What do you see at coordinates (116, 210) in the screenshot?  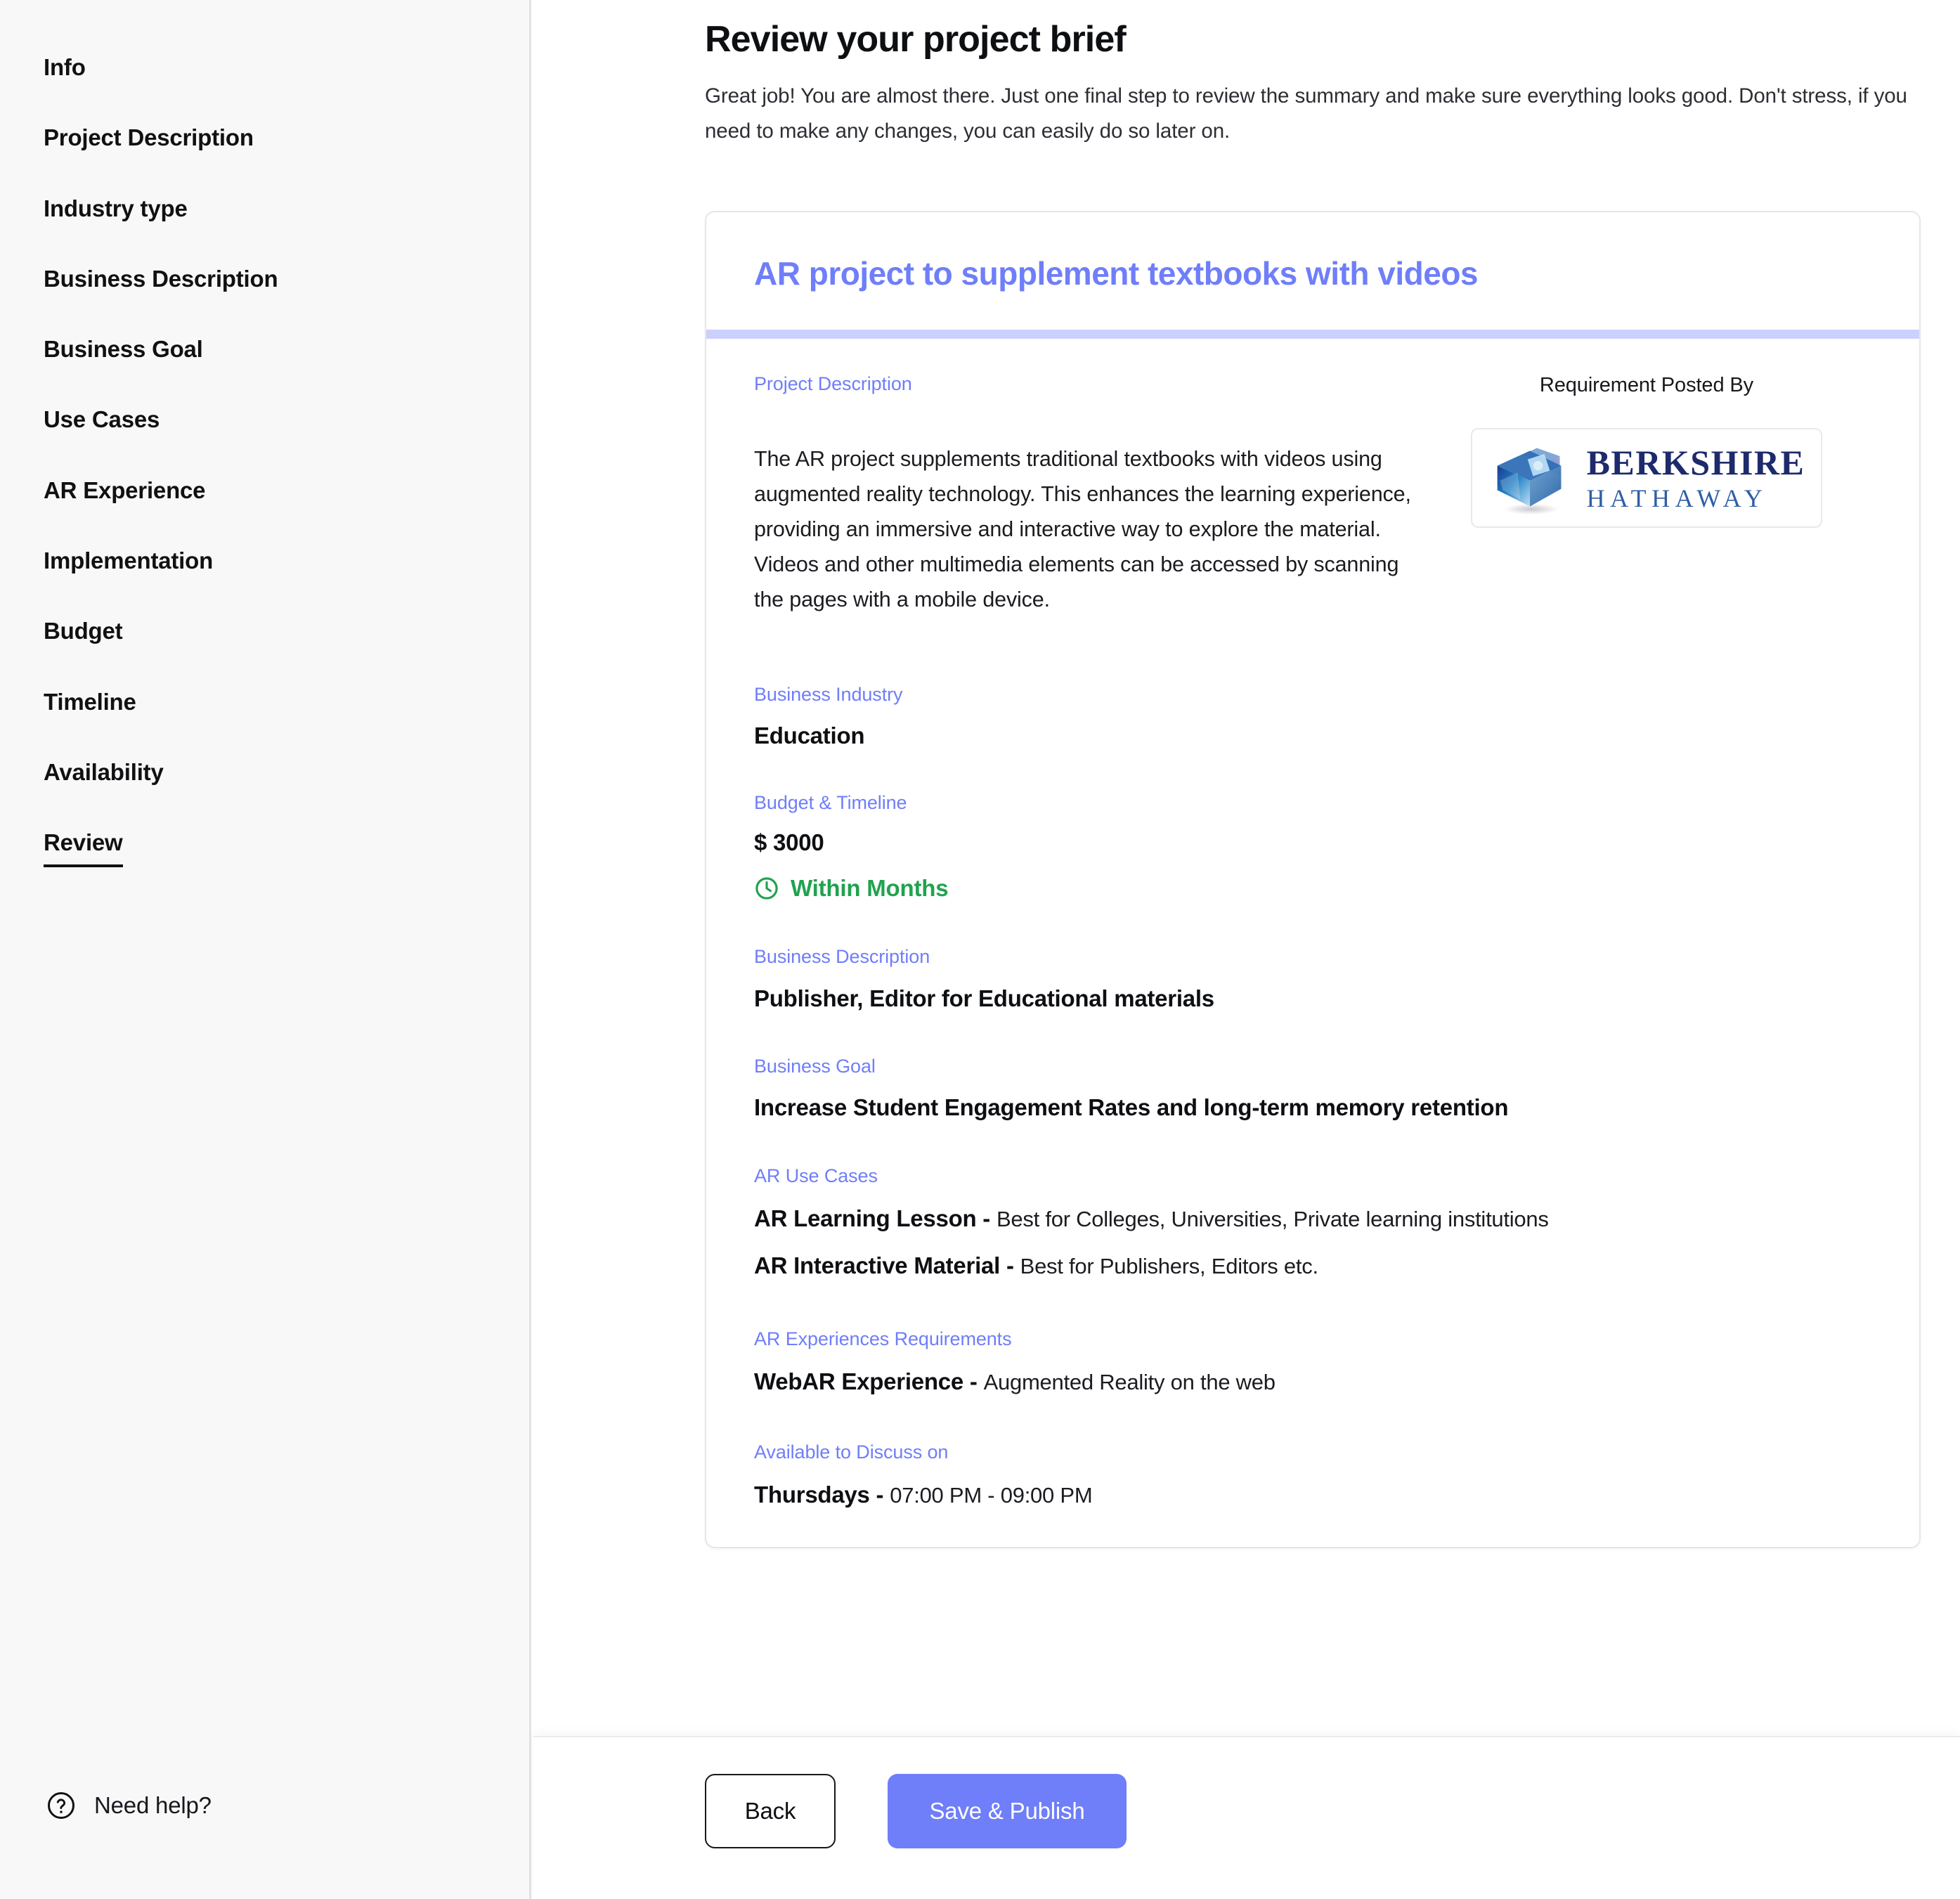 I see `sidebar-item-industry-type: Industry type` at bounding box center [116, 210].